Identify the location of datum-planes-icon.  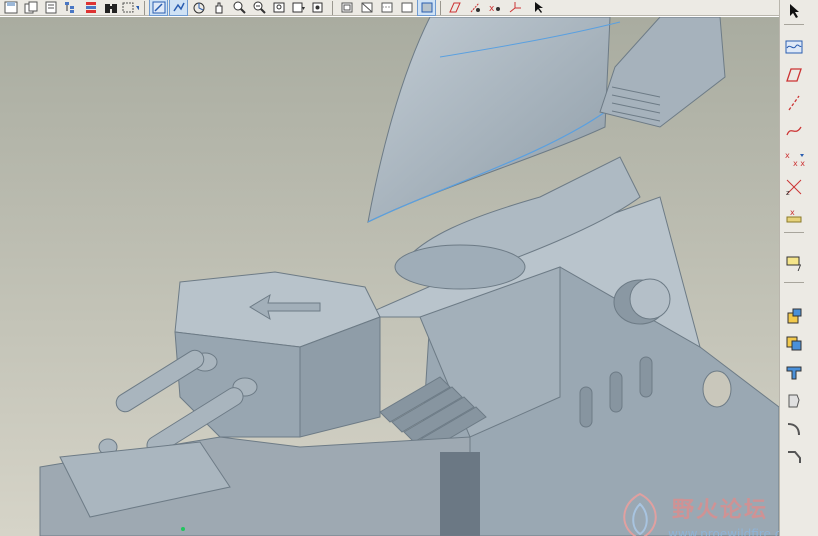
(454, 7).